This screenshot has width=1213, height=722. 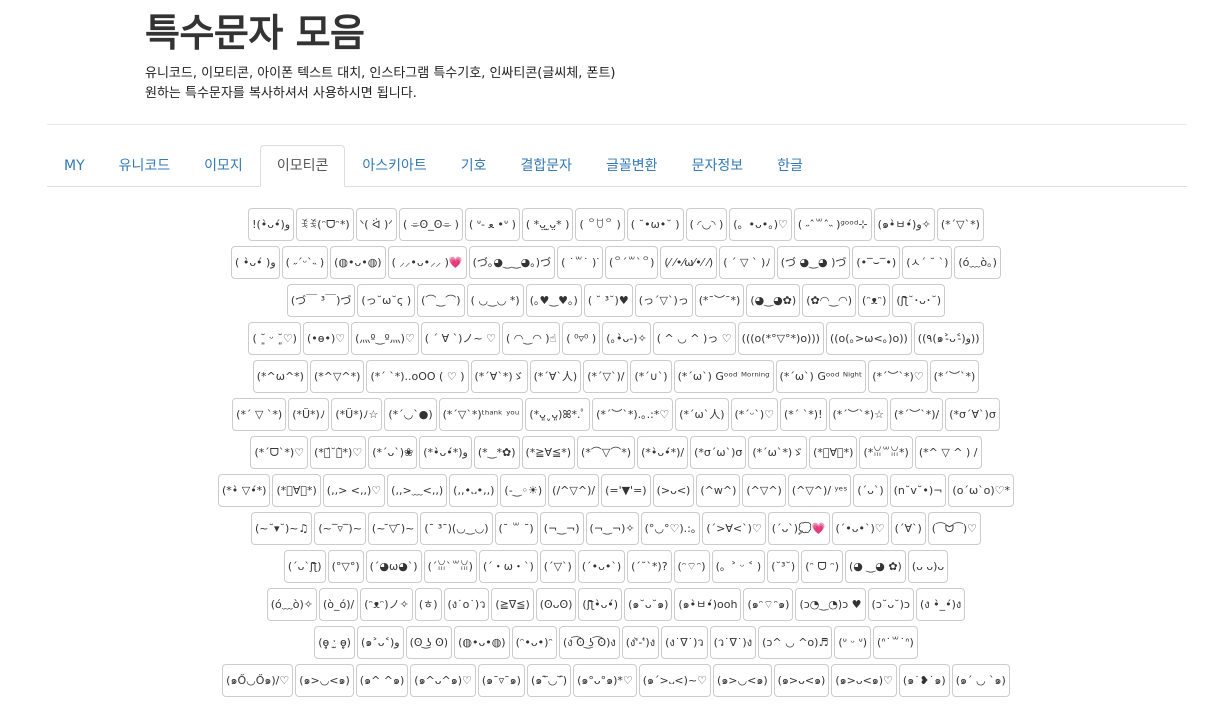 I want to click on emoticon-button: (´>∀<`)♡, so click(x=734, y=528).